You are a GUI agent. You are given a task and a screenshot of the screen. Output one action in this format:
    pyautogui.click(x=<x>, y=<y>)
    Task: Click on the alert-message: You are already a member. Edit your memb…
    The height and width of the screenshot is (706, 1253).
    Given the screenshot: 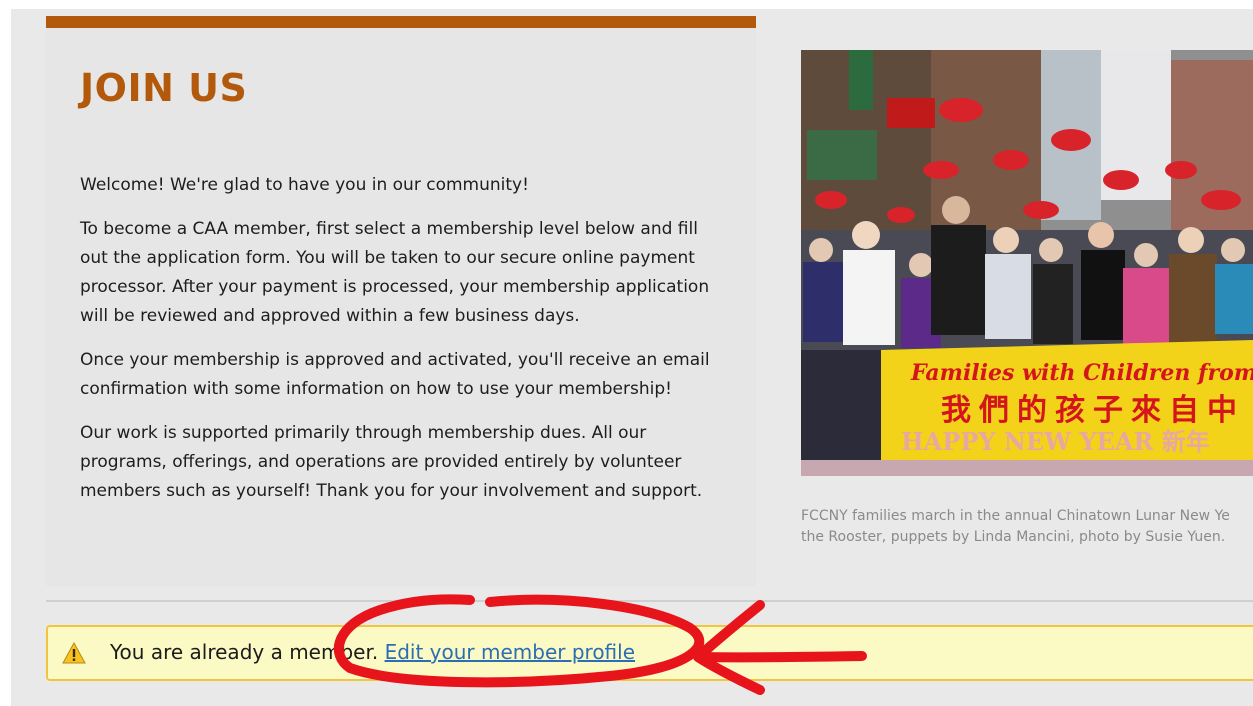 What is the action you would take?
    pyautogui.click(x=372, y=652)
    